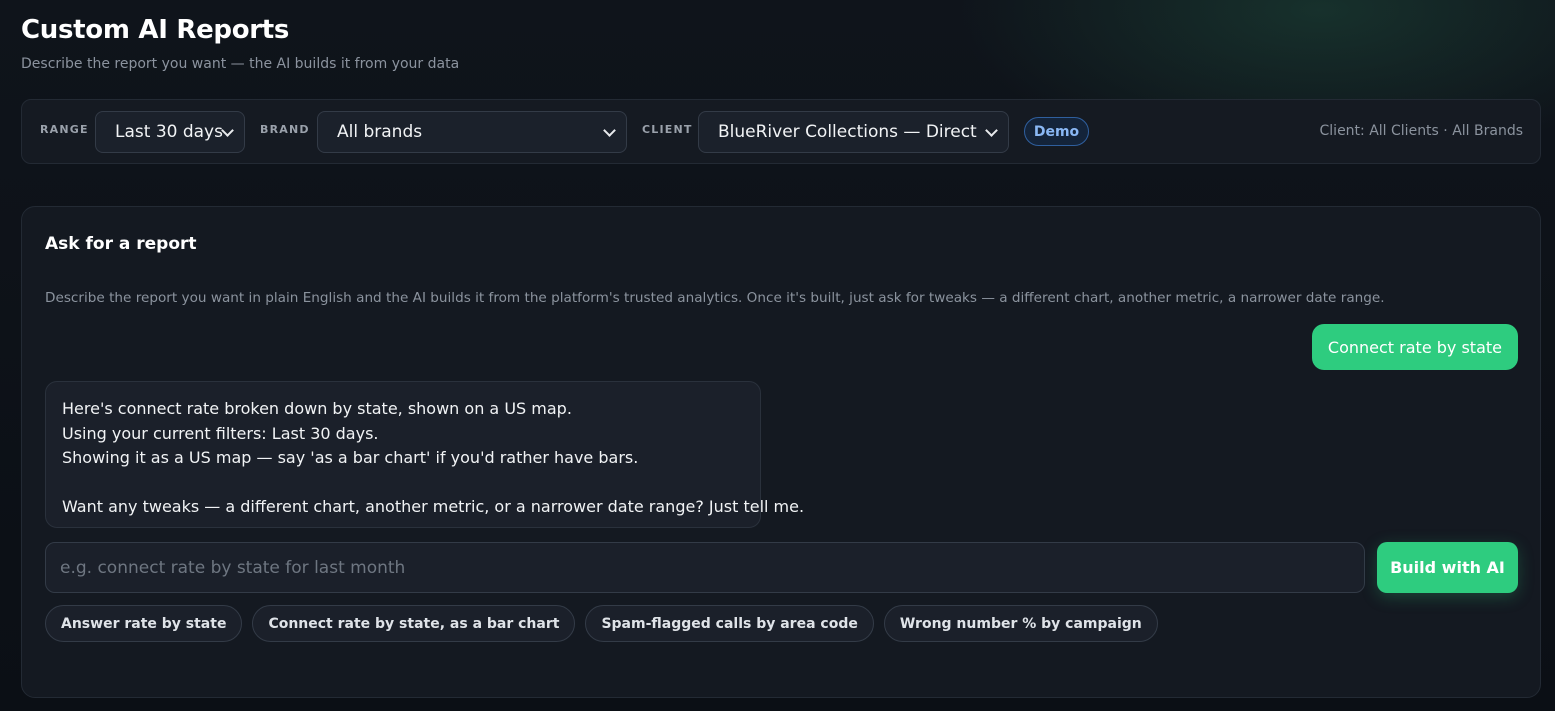 The image size is (1555, 711). What do you see at coordinates (414, 623) in the screenshot?
I see `suggestion-chip: Connect rate by state, as a bar chart` at bounding box center [414, 623].